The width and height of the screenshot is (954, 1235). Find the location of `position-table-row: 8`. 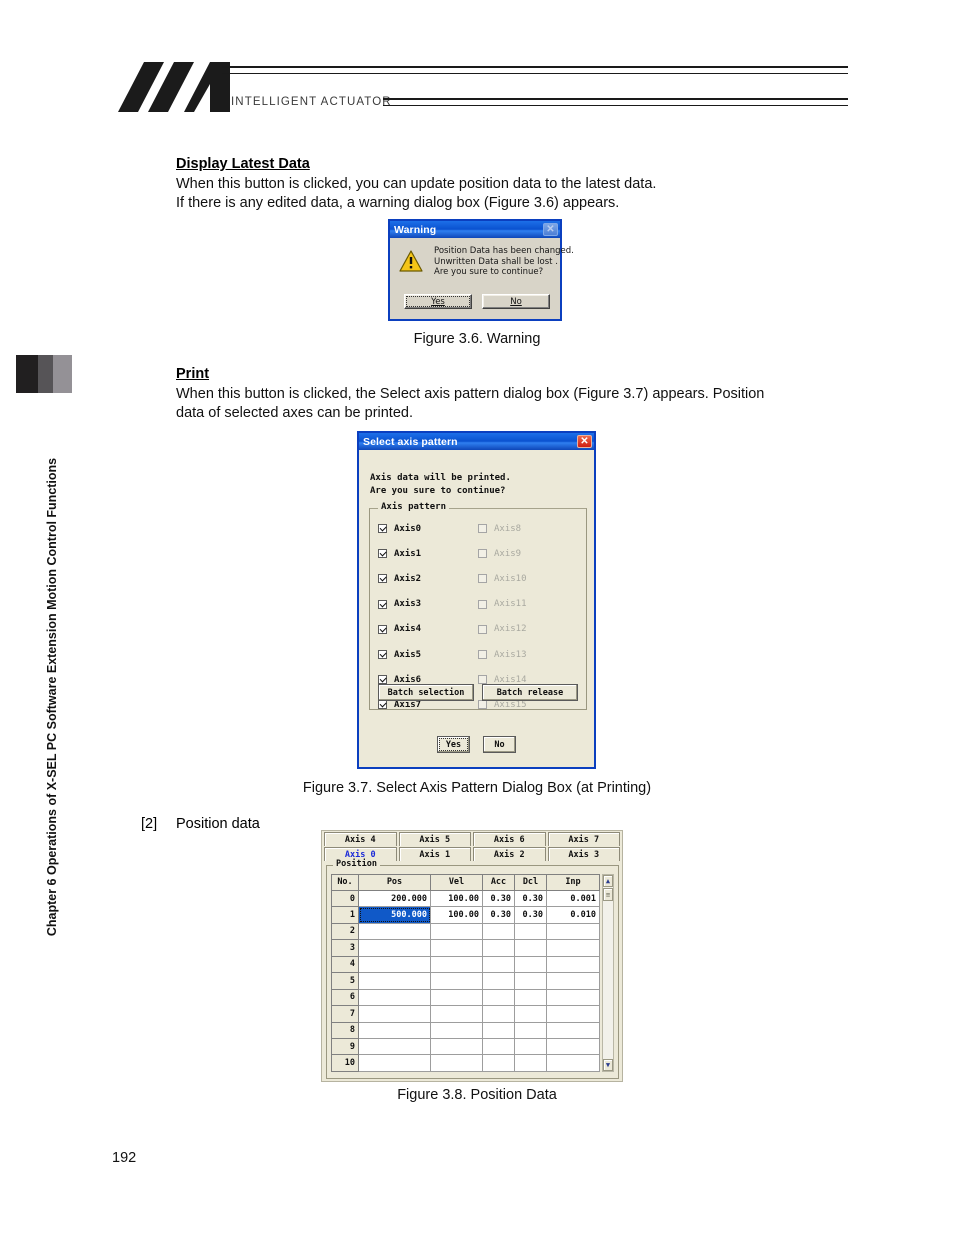

position-table-row: 8 is located at coordinates (465, 1030).